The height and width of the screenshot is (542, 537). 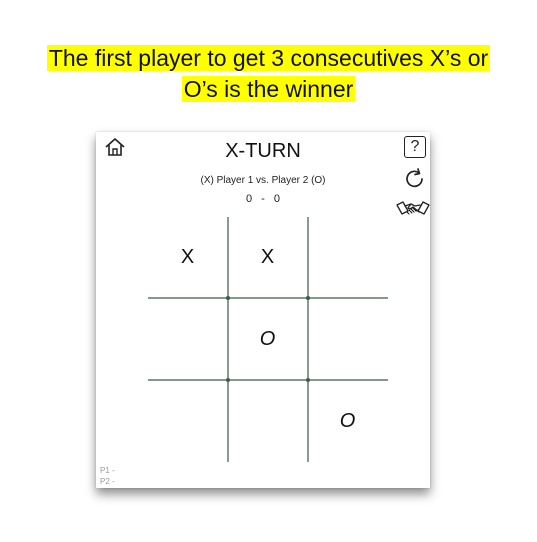 What do you see at coordinates (263, 151) in the screenshot?
I see `turn-title: X-TURN` at bounding box center [263, 151].